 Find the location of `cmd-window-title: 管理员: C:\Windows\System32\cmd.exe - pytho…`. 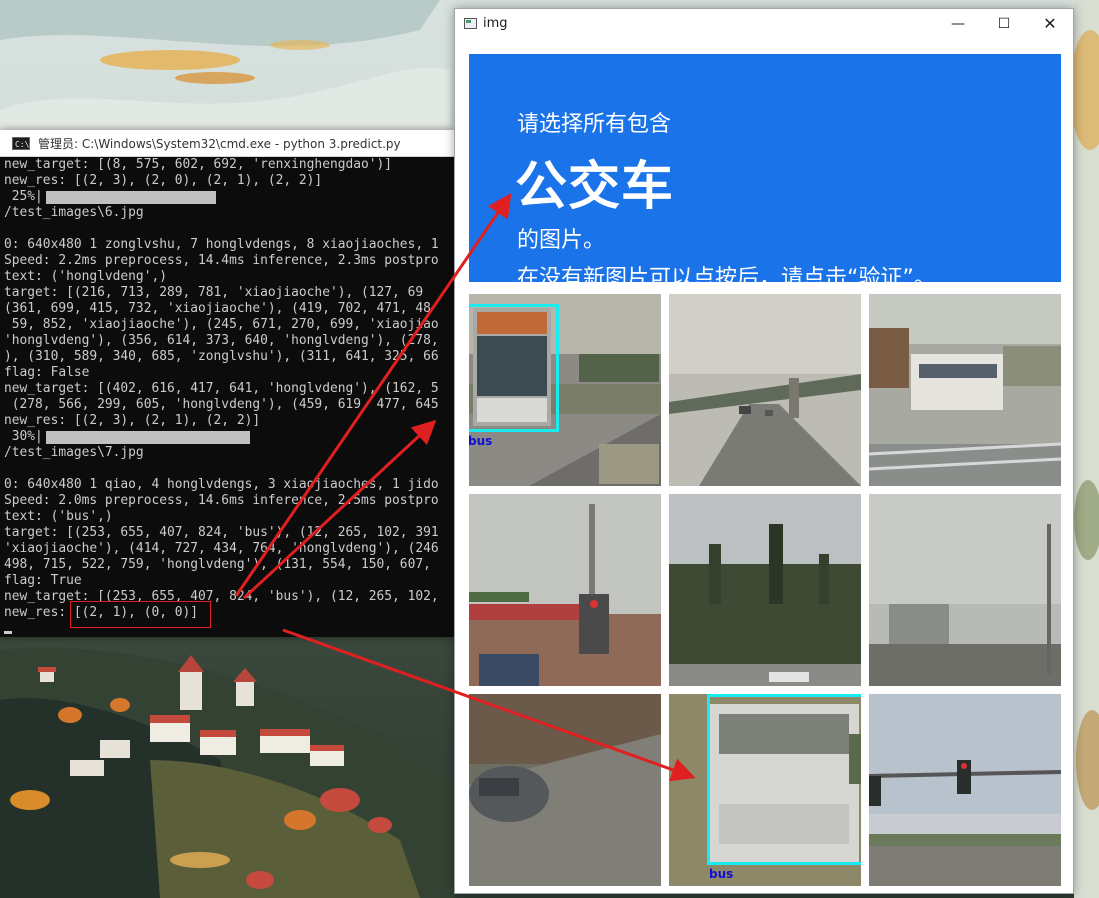

cmd-window-title: 管理员: C:\Windows\System32\cmd.exe - pytho… is located at coordinates (219, 143).